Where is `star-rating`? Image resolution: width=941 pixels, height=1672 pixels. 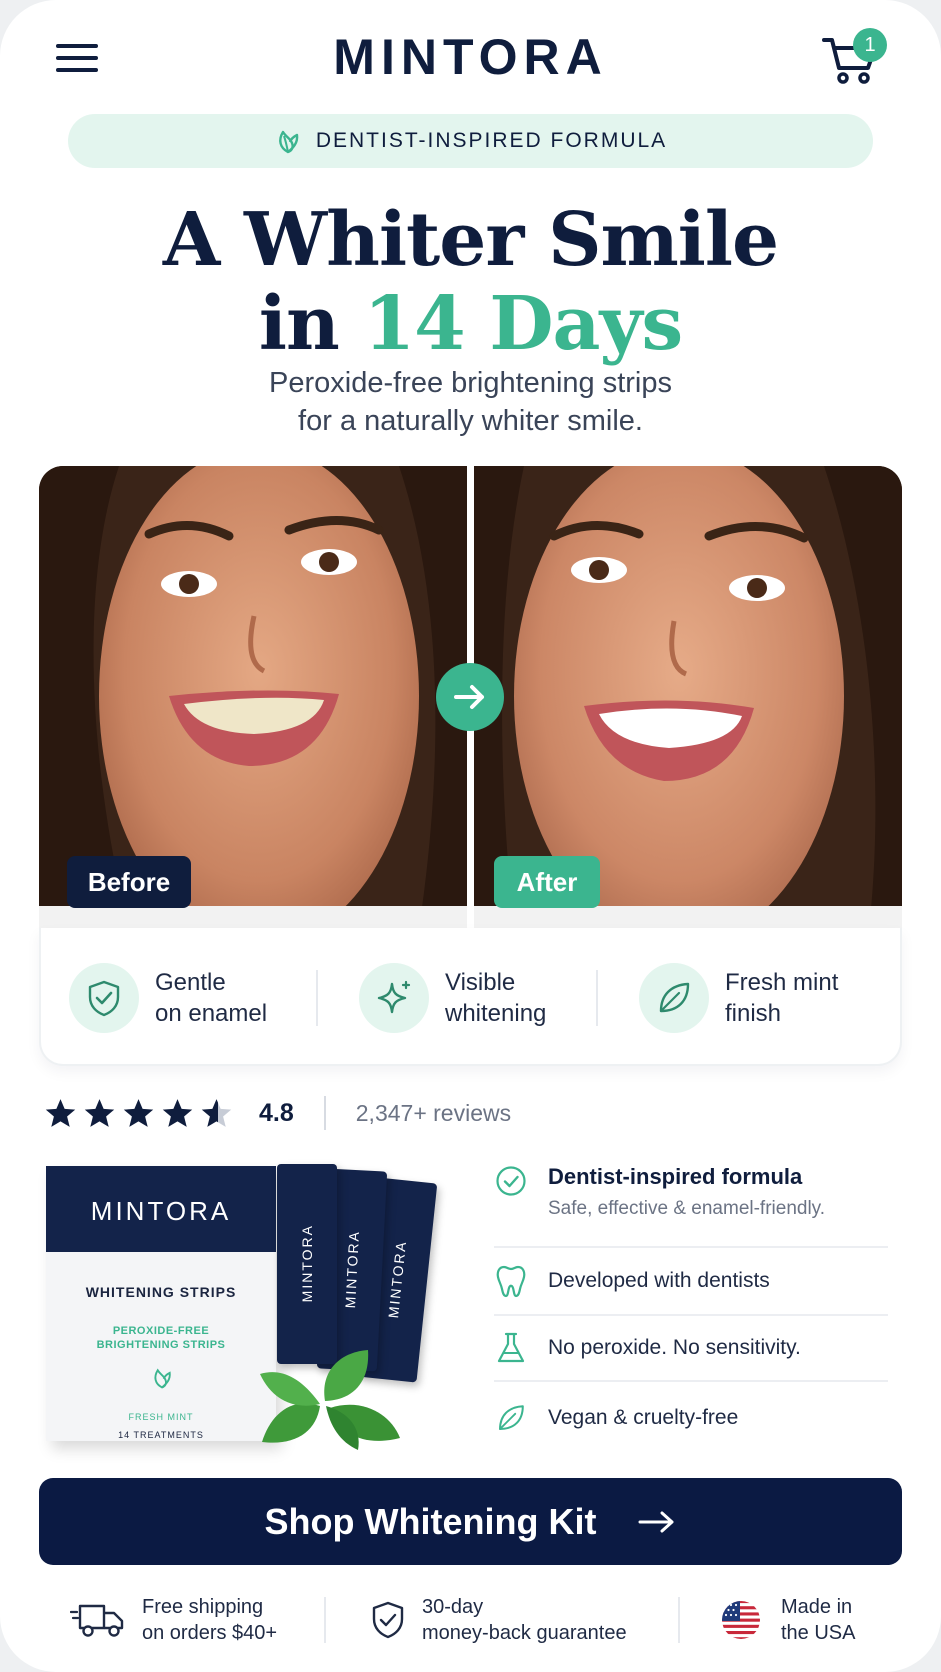
star-rating is located at coordinates (138, 1113).